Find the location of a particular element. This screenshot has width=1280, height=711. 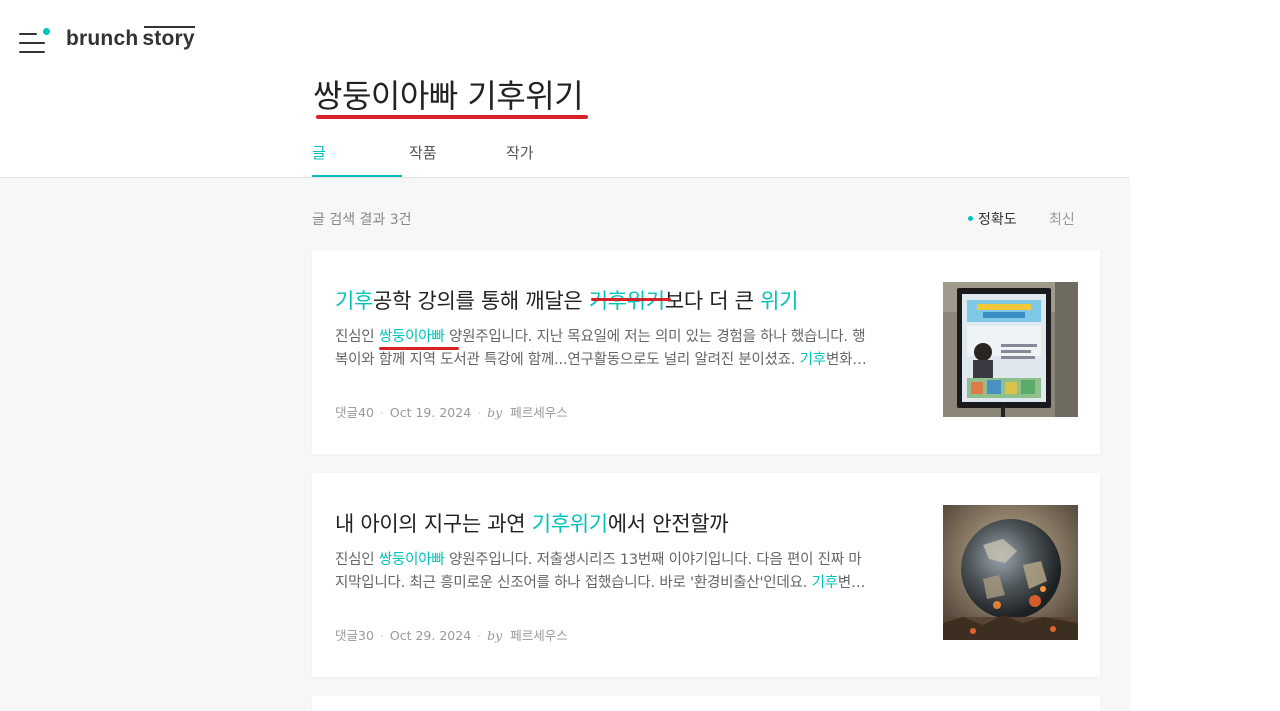

sort-selected-dot is located at coordinates (970, 218).